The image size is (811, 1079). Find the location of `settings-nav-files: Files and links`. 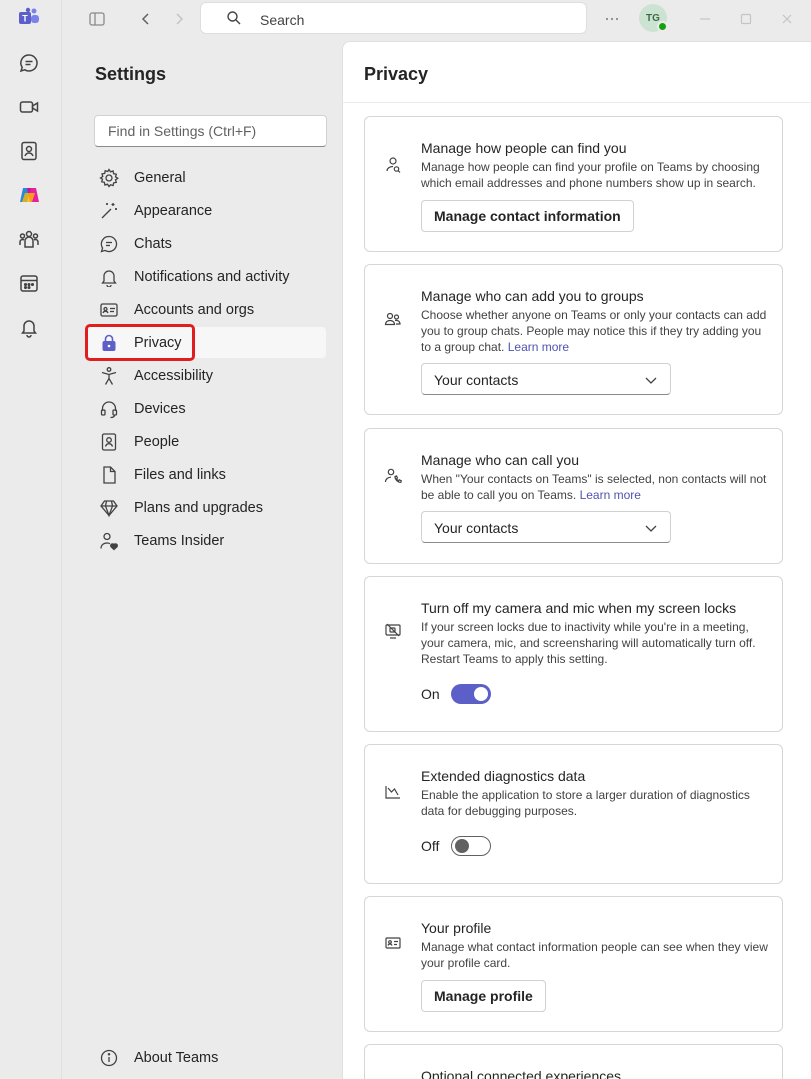

settings-nav-files: Files and links is located at coordinates (206, 474).